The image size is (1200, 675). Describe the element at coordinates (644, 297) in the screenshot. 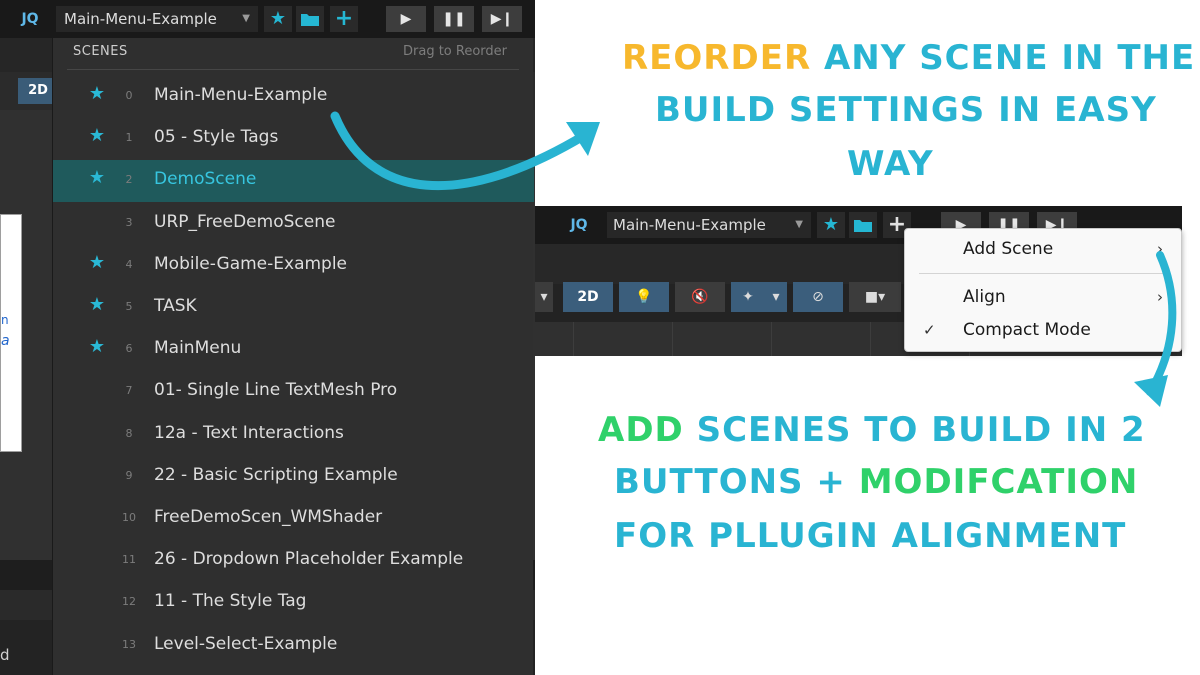

I see `lighting-icon: 💡` at that location.